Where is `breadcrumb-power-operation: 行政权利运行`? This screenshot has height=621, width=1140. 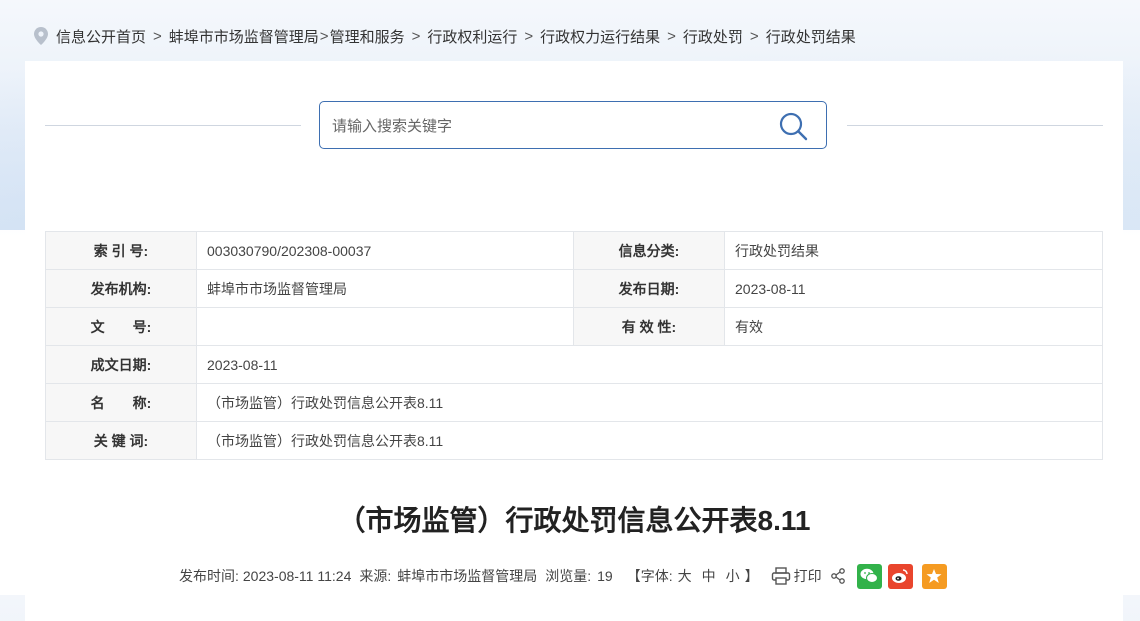
breadcrumb-power-operation: 行政权利运行 is located at coordinates (472, 36).